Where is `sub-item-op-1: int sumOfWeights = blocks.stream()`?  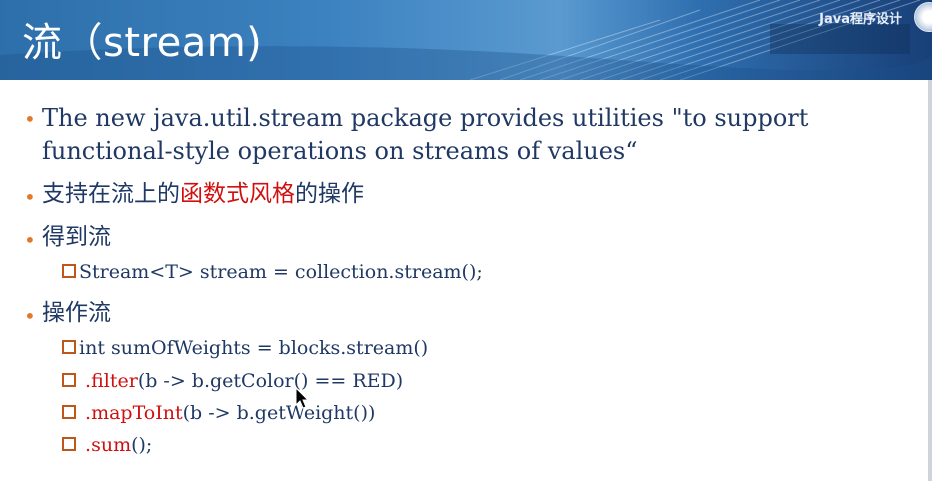
sub-item-op-1: int sumOfWeights = blocks.stream() is located at coordinates (245, 348).